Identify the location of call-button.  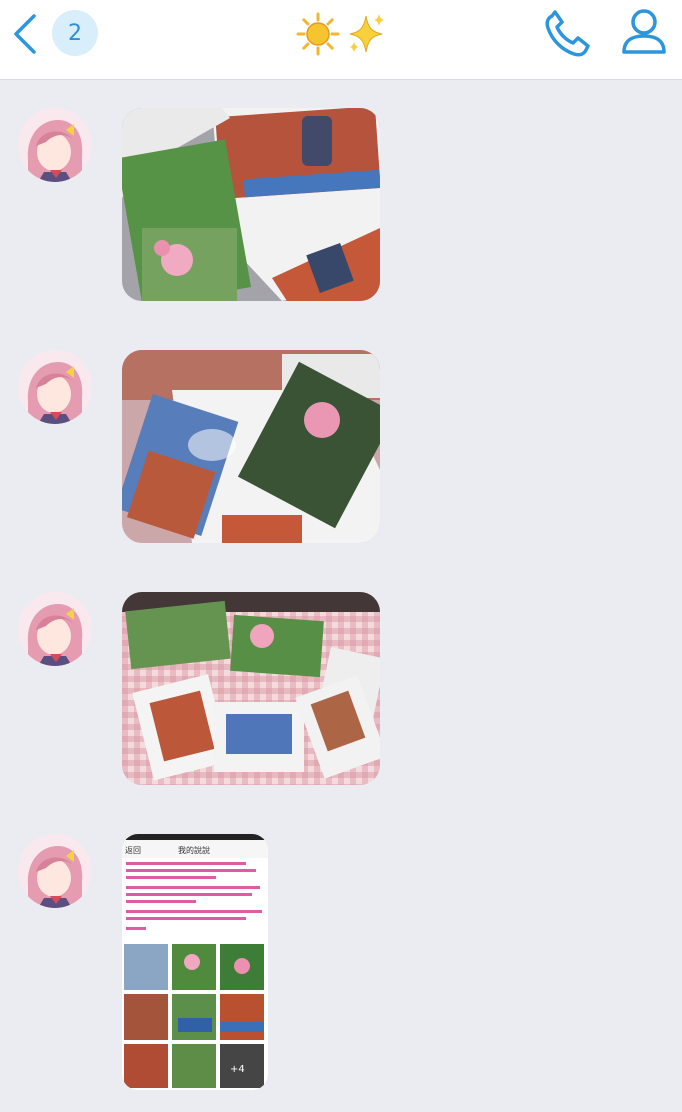
(568, 34).